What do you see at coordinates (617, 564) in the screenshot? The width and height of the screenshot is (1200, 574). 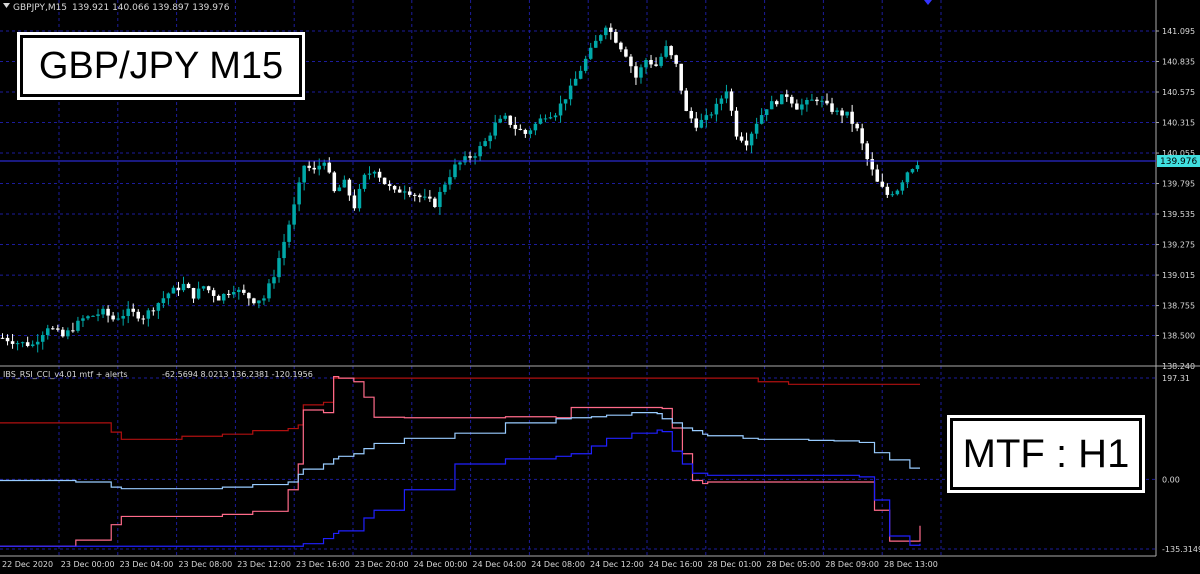 I see `time-tick-label: 24 Dec 12:00` at bounding box center [617, 564].